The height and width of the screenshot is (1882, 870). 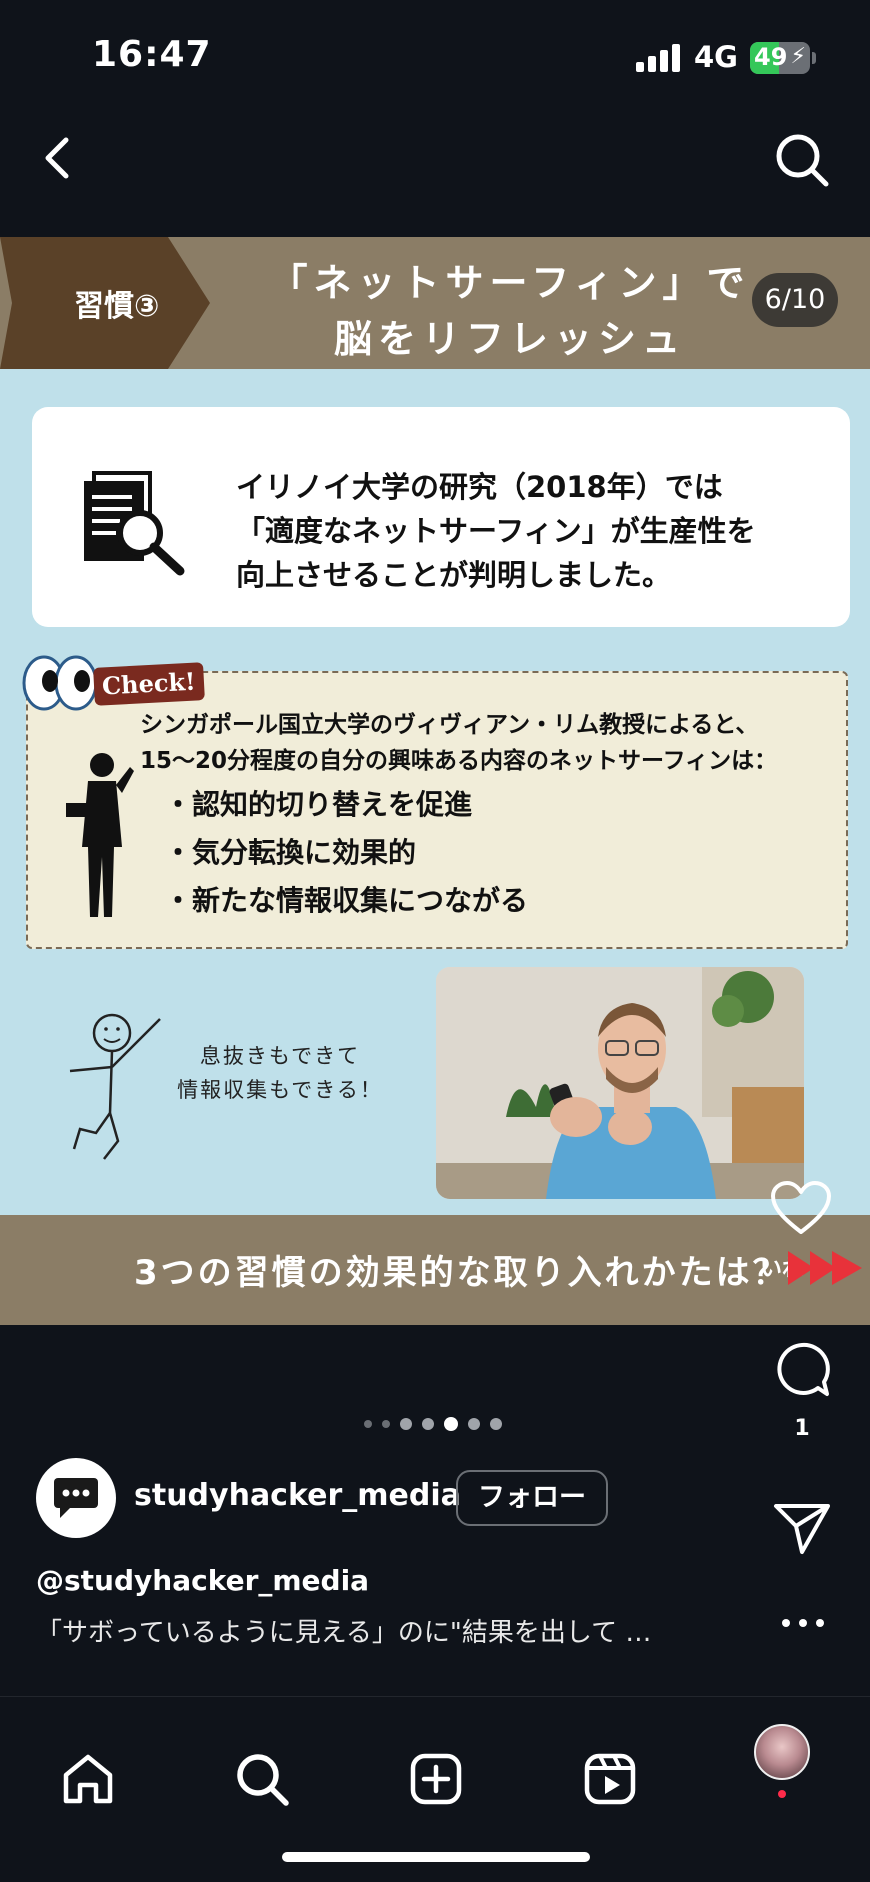 I want to click on home-indicator, so click(x=436, y=1857).